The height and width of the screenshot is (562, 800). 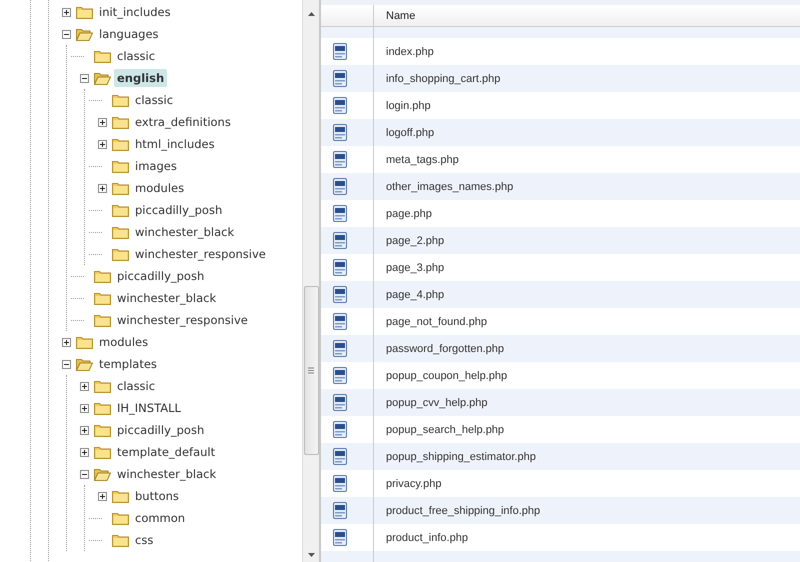 I want to click on file-name: page_3.php, so click(x=409, y=268).